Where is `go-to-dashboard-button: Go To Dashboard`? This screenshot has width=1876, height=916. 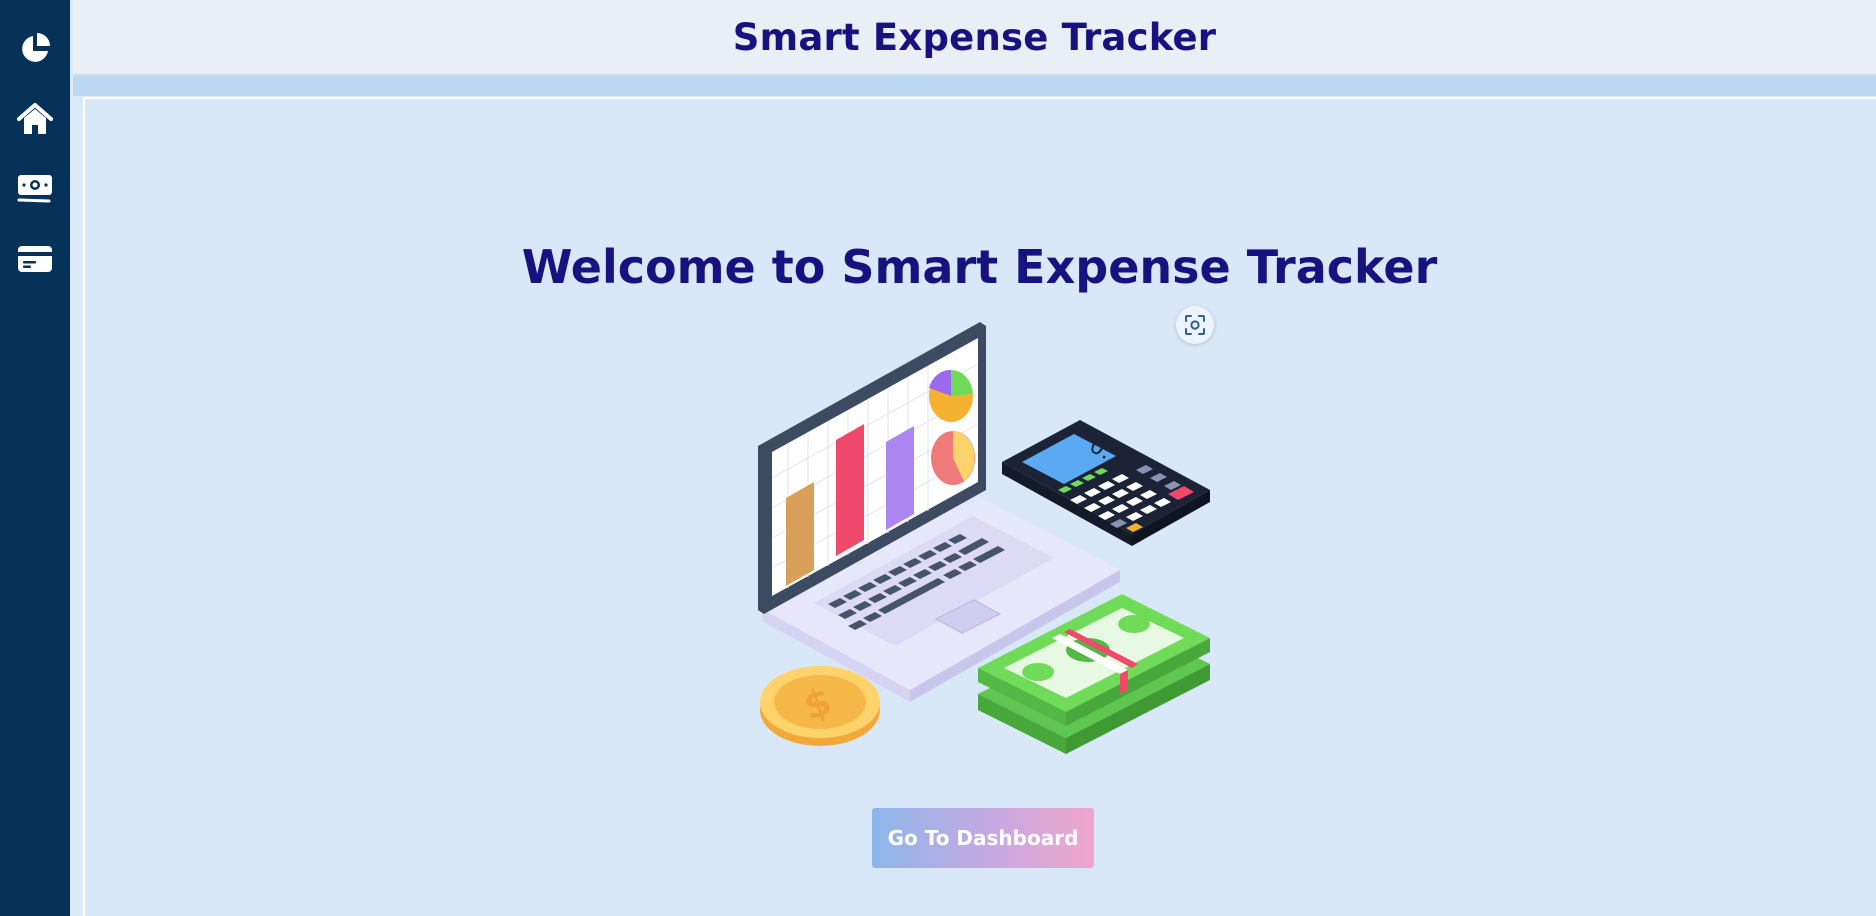 go-to-dashboard-button: Go To Dashboard is located at coordinates (983, 838).